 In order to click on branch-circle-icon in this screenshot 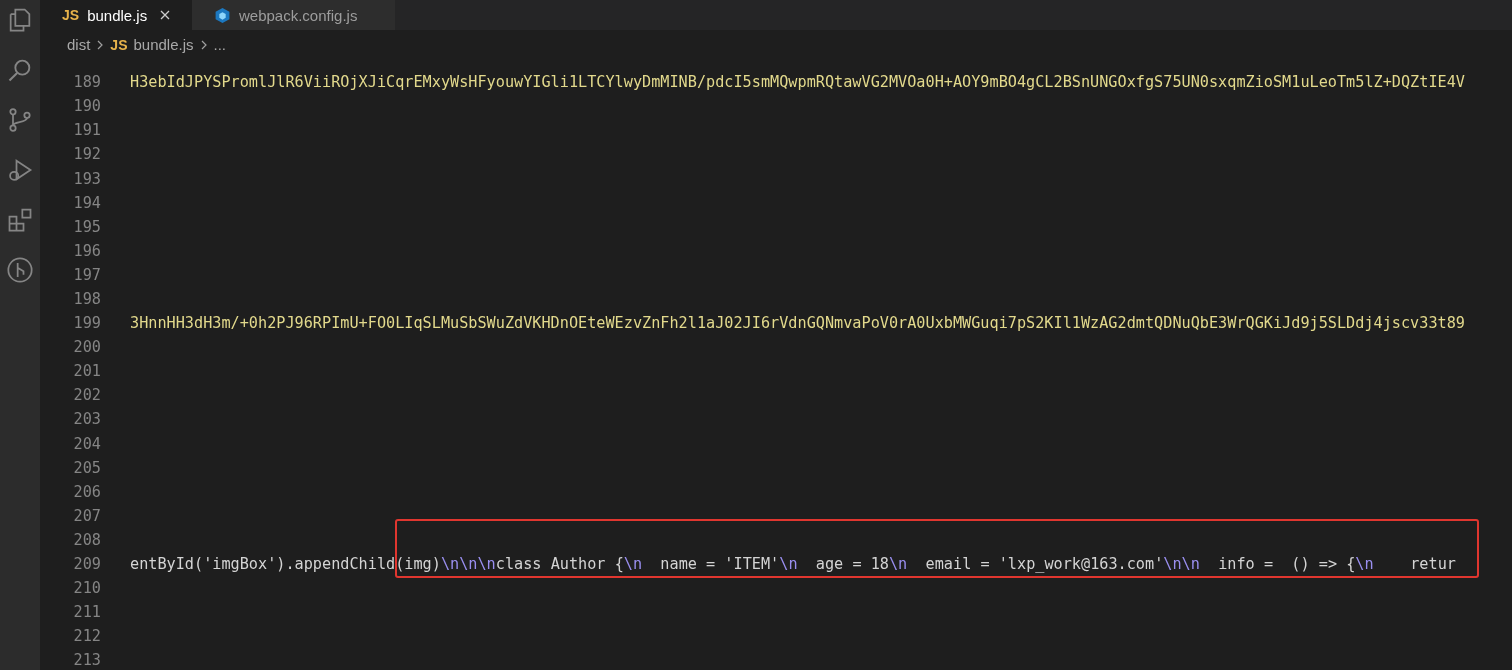, I will do `click(20, 270)`.